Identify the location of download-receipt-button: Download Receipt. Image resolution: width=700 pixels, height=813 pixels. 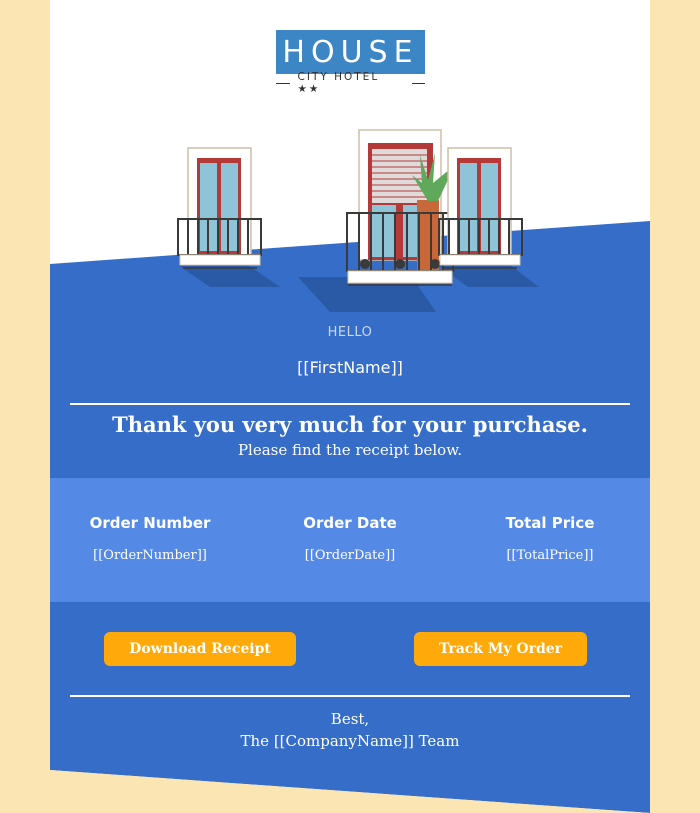
(200, 649).